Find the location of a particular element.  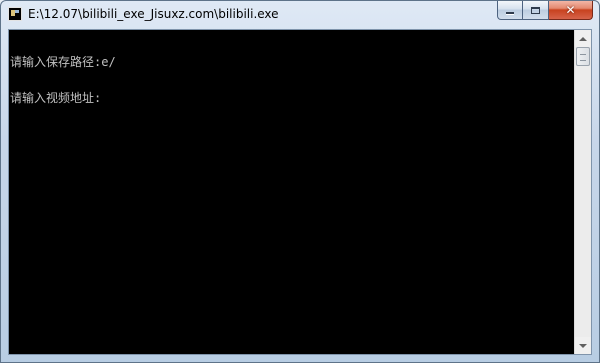

maximize-icon is located at coordinates (535, 10).